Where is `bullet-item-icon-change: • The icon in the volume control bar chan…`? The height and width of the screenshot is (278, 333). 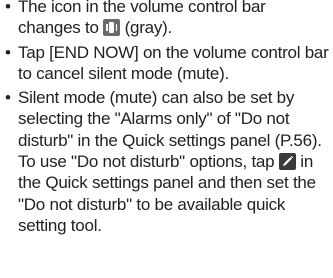 bullet-item-icon-change: • The icon in the volume control bar chan… is located at coordinates (168, 19).